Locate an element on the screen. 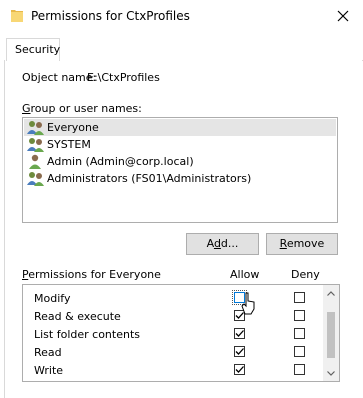 This screenshot has width=363, height=398. list-item-label: Admin (Admin@corp.local) is located at coordinates (120, 161).